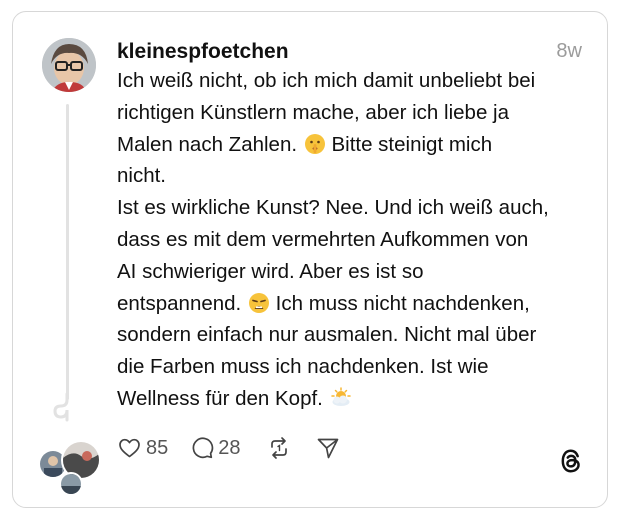 This screenshot has width=620, height=520. I want to click on post-line: nicht., so click(141, 176).